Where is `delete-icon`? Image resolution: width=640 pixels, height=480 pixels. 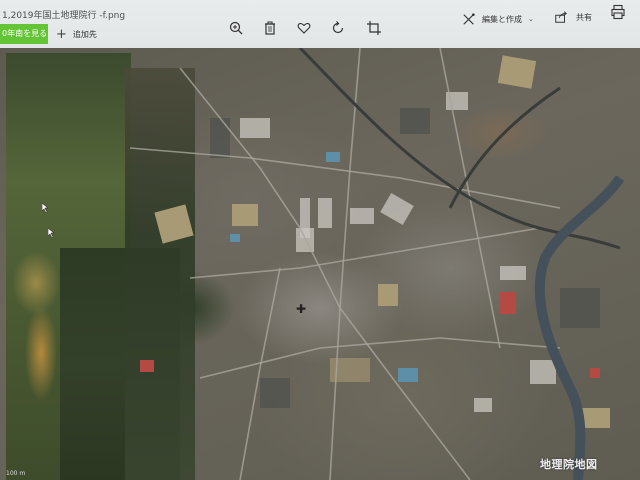 delete-icon is located at coordinates (270, 28).